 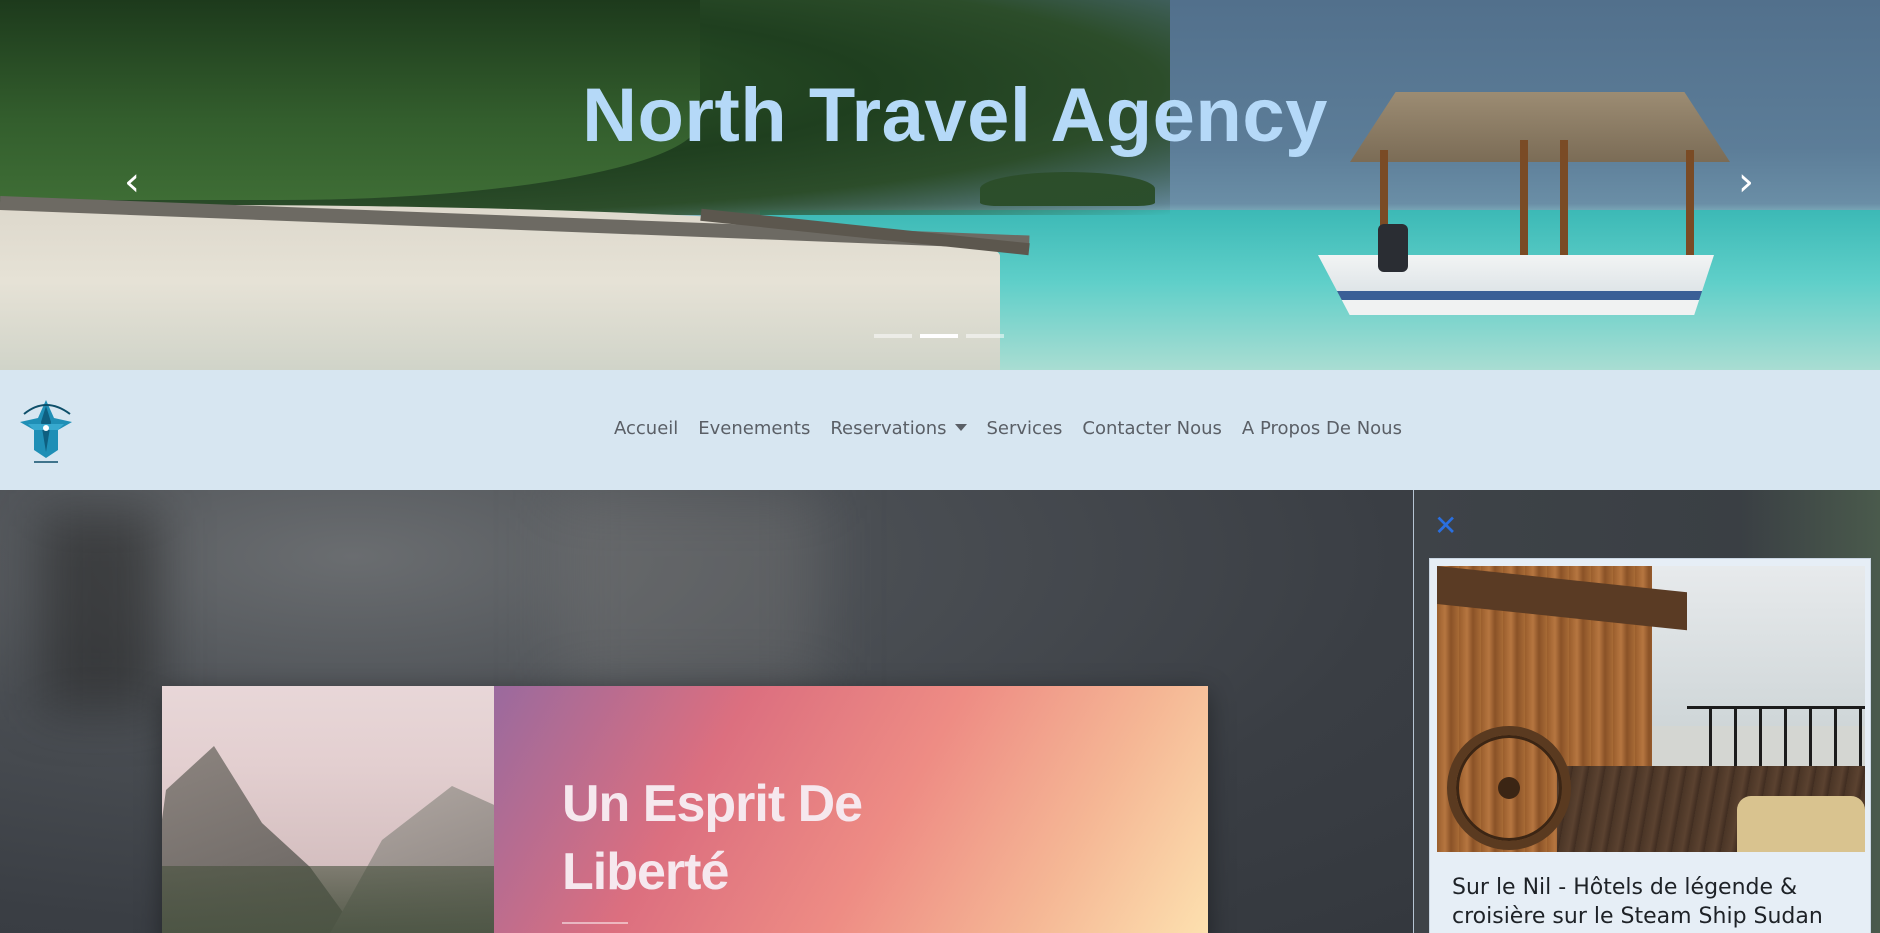 What do you see at coordinates (1446, 526) in the screenshot?
I see `close-icon: ✕` at bounding box center [1446, 526].